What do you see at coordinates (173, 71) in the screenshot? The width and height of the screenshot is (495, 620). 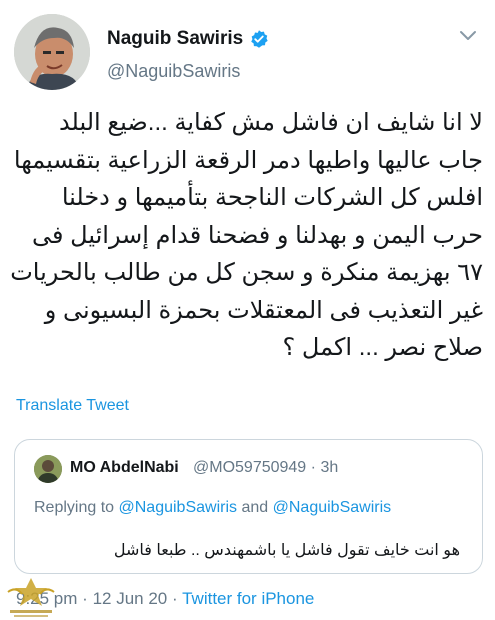 I see `author-handle: @NaguibSawiris` at bounding box center [173, 71].